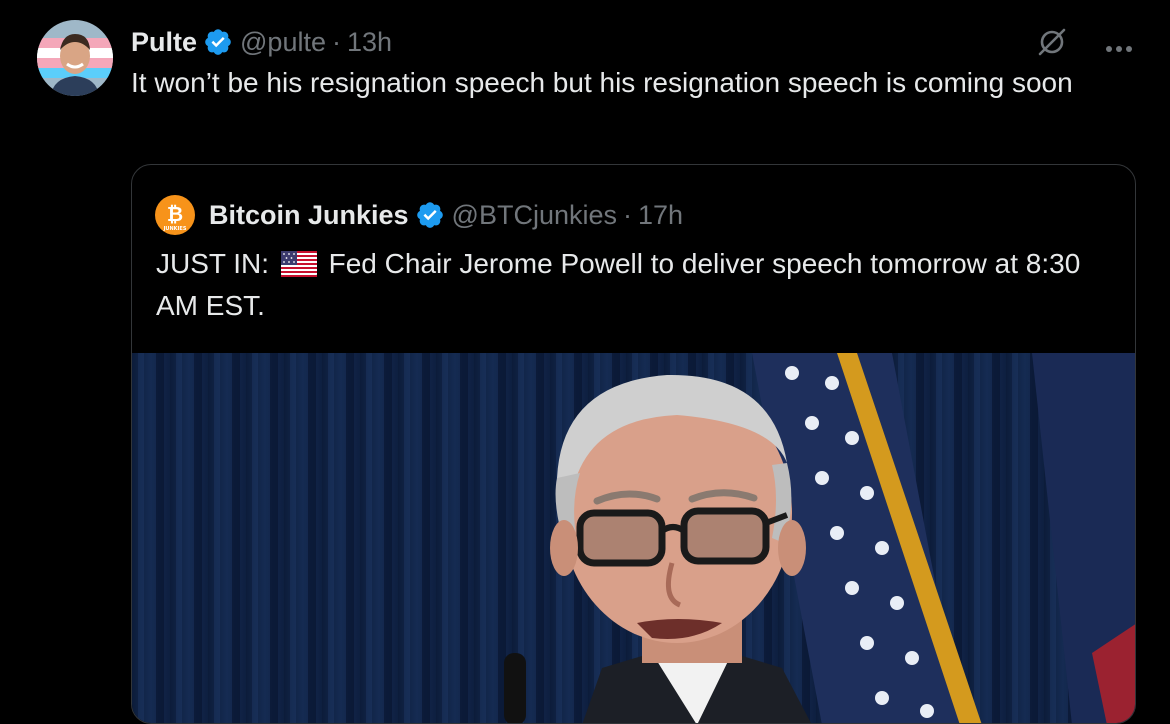  Describe the element at coordinates (175, 229) in the screenshot. I see `quoted-avatar-label: JUNKIES` at that location.